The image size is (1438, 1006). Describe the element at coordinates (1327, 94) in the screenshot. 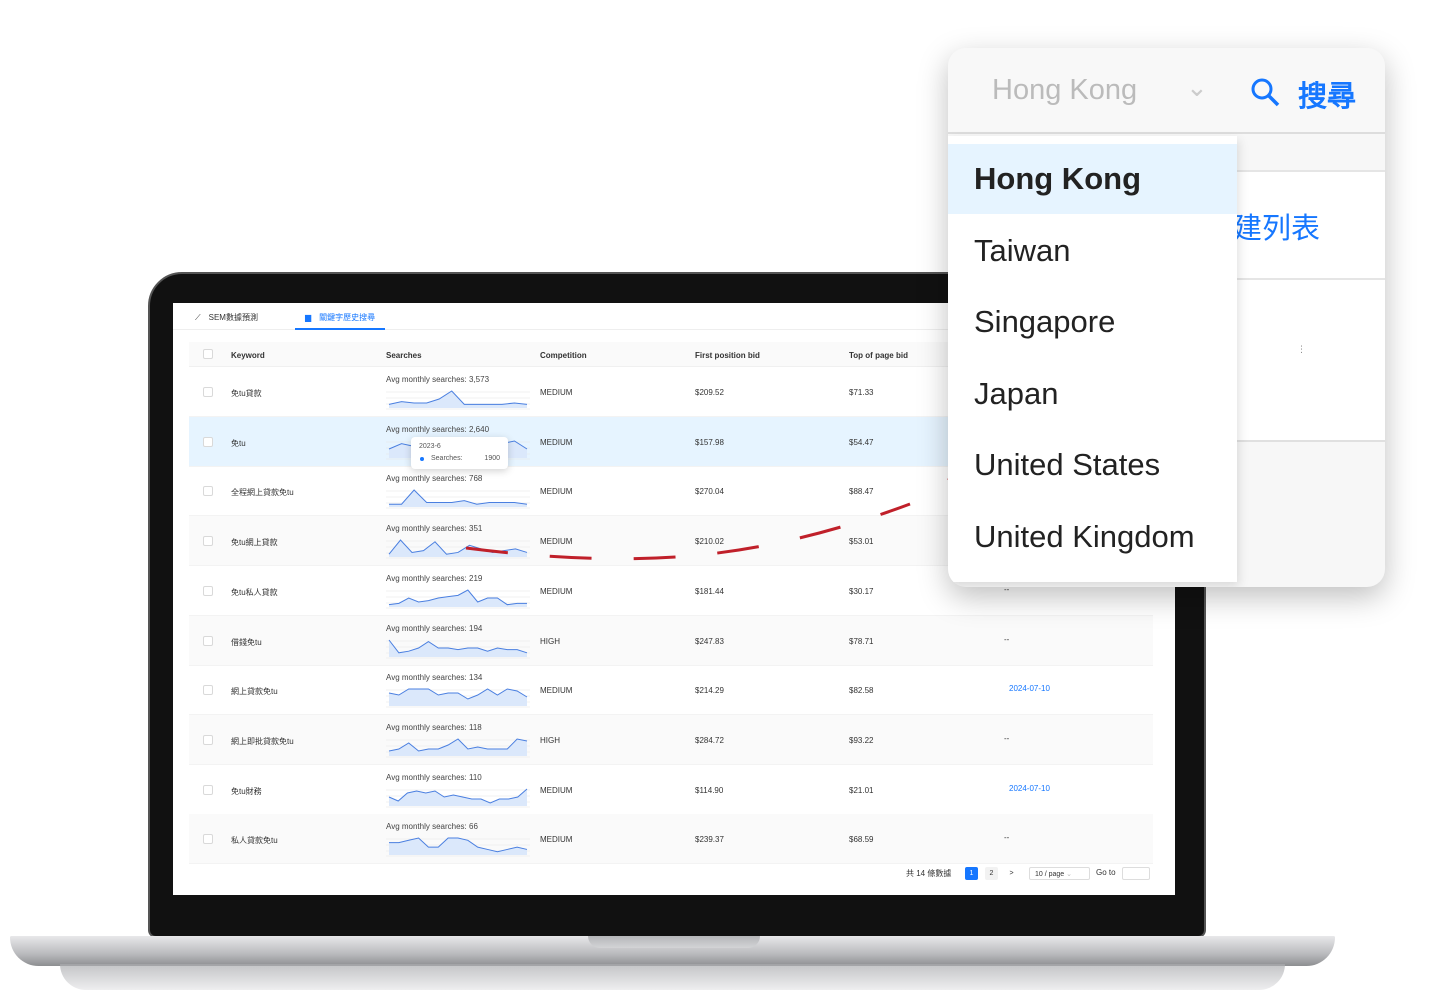

I see `search-button: 搜尋` at that location.